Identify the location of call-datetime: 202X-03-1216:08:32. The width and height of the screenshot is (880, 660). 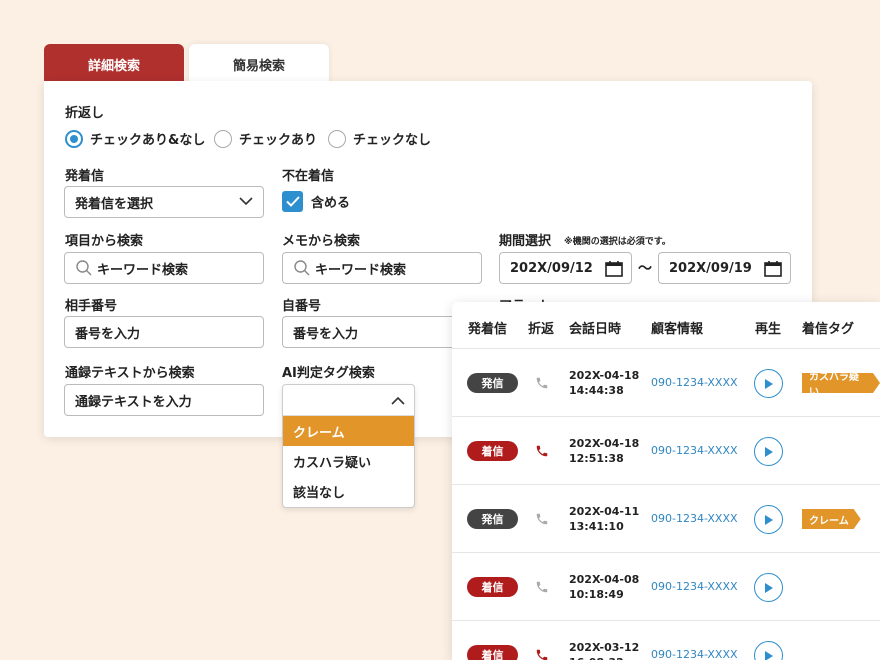
(604, 650).